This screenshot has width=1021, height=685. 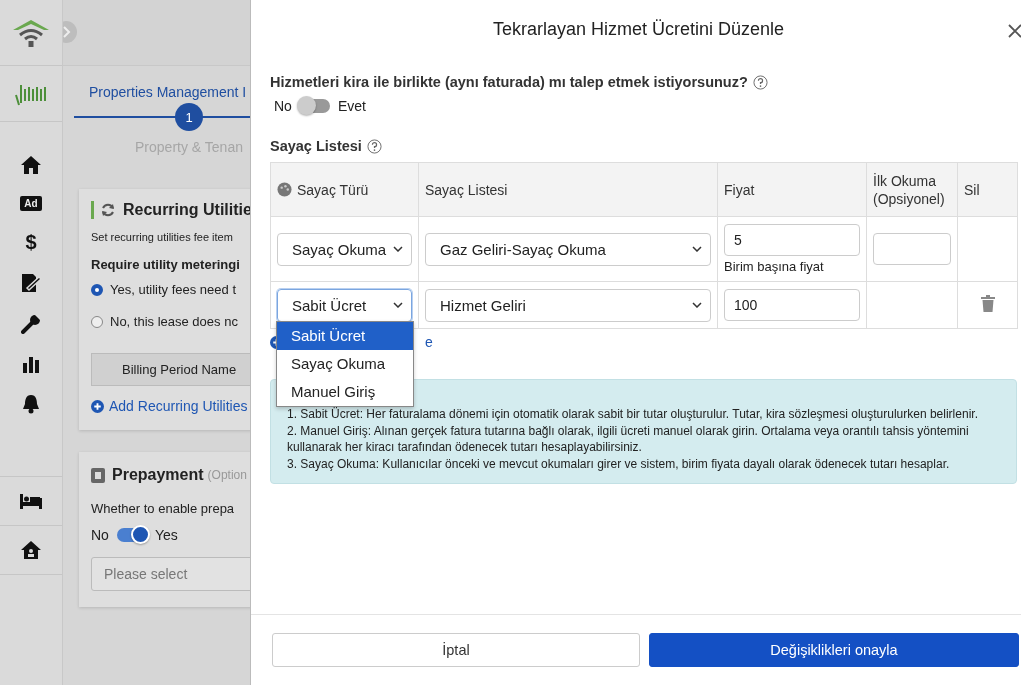 What do you see at coordinates (31, 203) in the screenshot?
I see `ad-badge: Ad` at bounding box center [31, 203].